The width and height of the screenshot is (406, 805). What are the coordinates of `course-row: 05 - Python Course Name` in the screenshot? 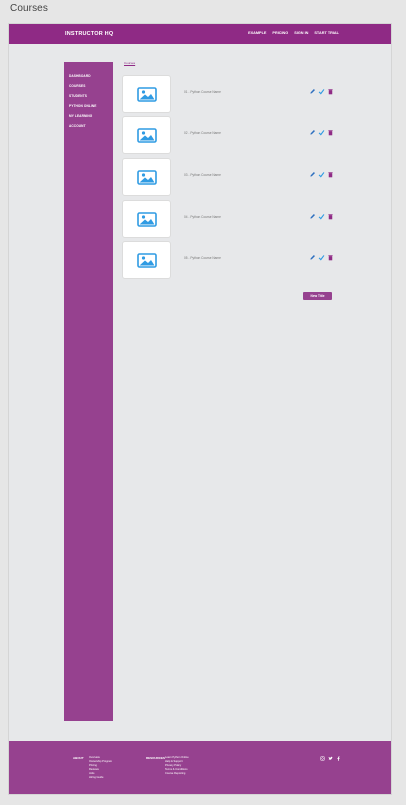 It's located at (252, 261).